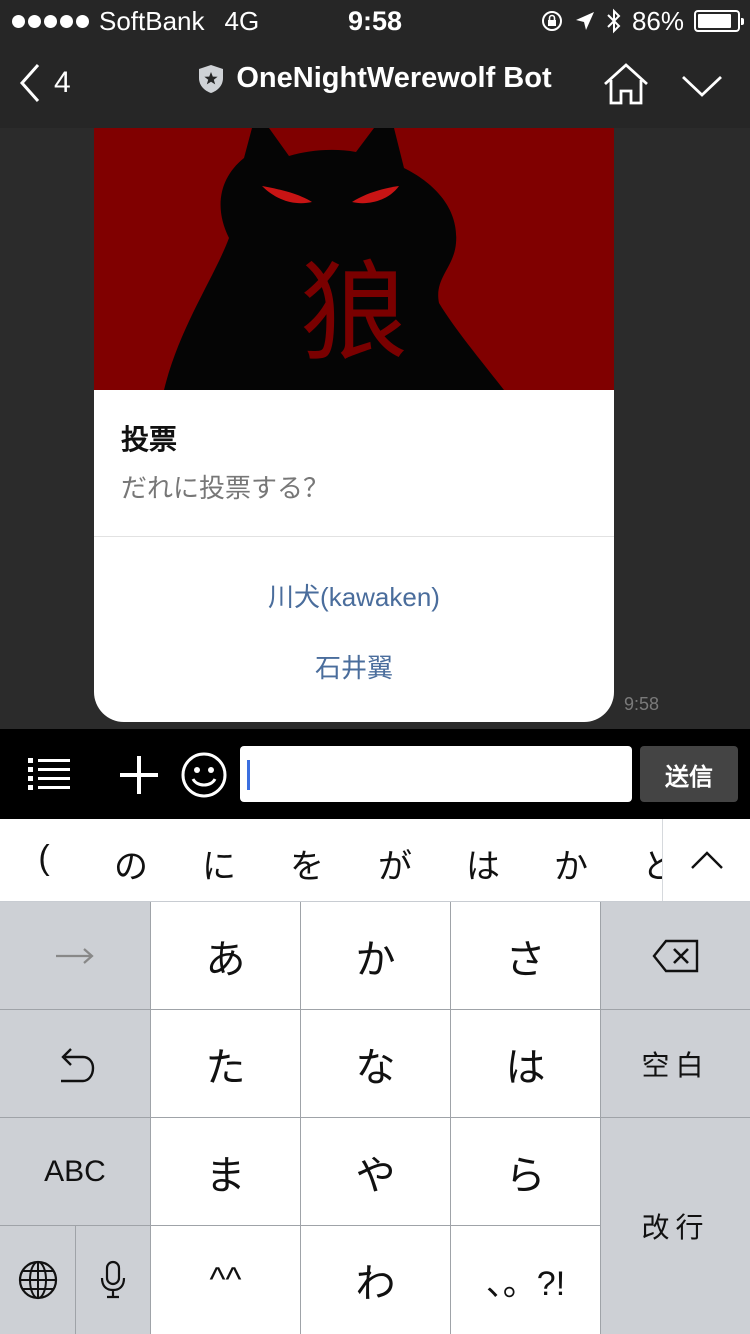 This screenshot has height=1334, width=750. What do you see at coordinates (75, 1171) in the screenshot?
I see `abc-key: ABC` at bounding box center [75, 1171].